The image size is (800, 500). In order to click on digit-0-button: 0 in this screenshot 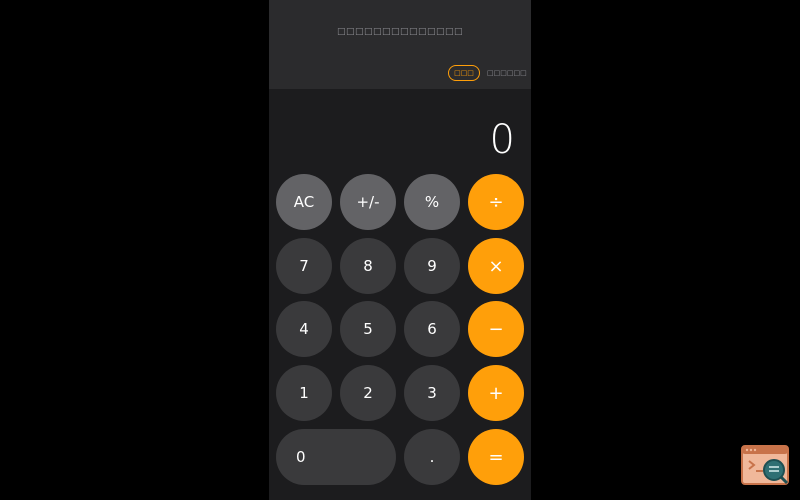, I will do `click(336, 457)`.